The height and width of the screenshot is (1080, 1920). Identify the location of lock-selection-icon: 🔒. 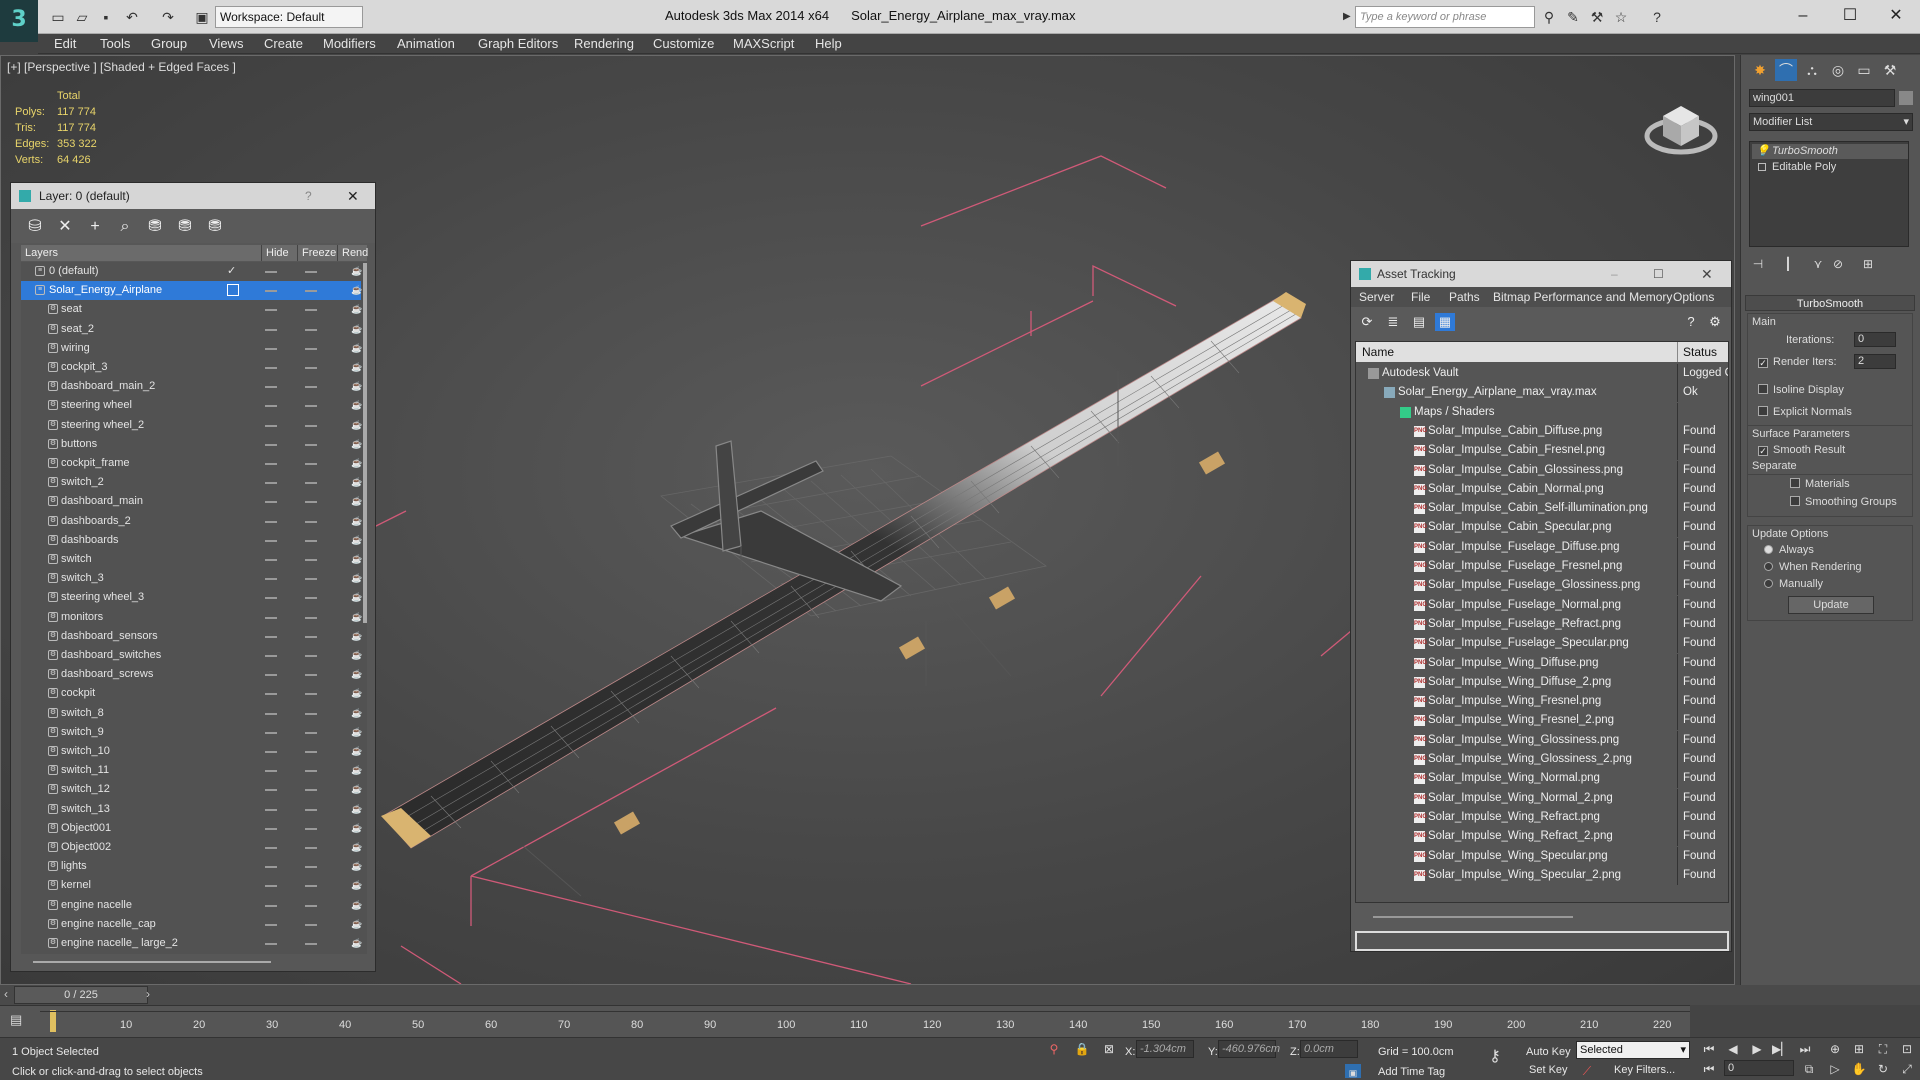
(1082, 1049).